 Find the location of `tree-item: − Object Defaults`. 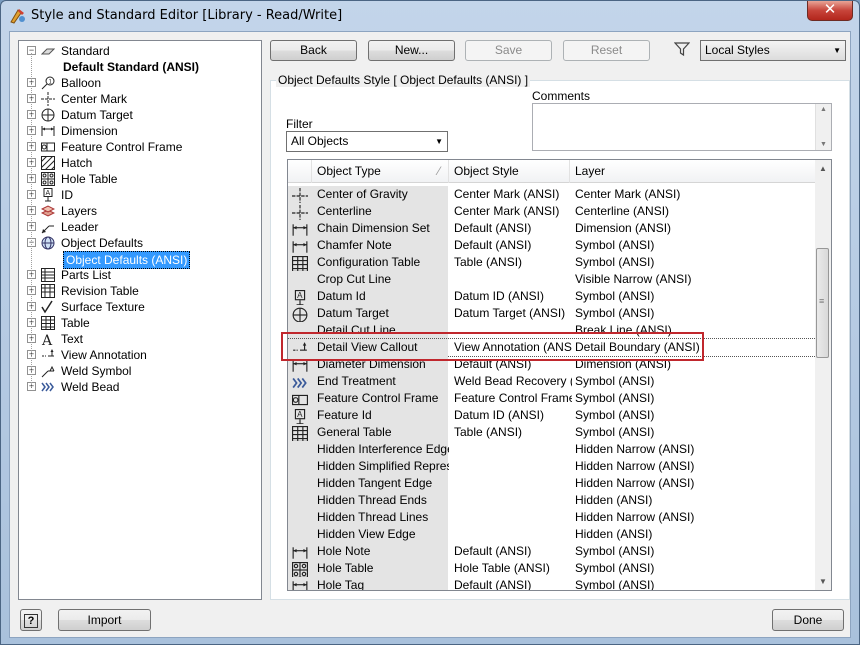

tree-item: − Object Defaults is located at coordinates (140, 243).